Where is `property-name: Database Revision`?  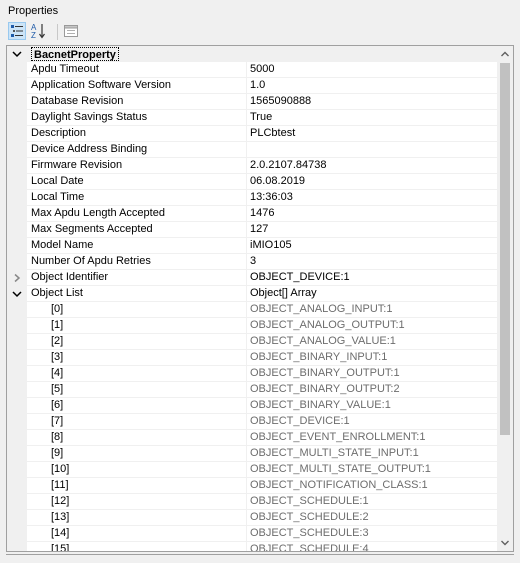
property-name: Database Revision is located at coordinates (137, 101).